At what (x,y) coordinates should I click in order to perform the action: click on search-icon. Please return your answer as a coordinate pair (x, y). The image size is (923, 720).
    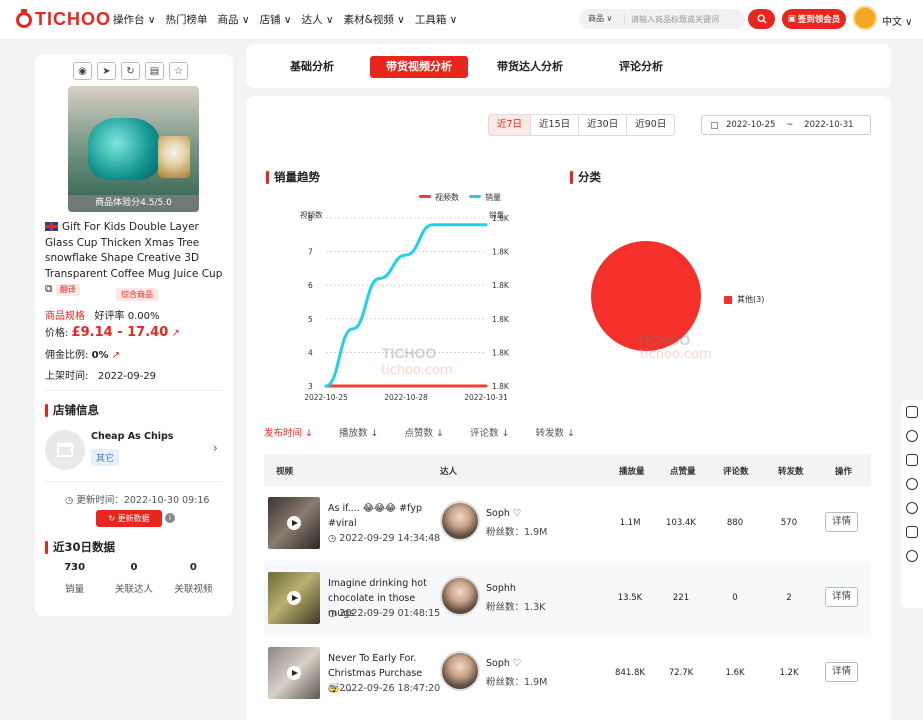
    Looking at the image, I should click on (761, 19).